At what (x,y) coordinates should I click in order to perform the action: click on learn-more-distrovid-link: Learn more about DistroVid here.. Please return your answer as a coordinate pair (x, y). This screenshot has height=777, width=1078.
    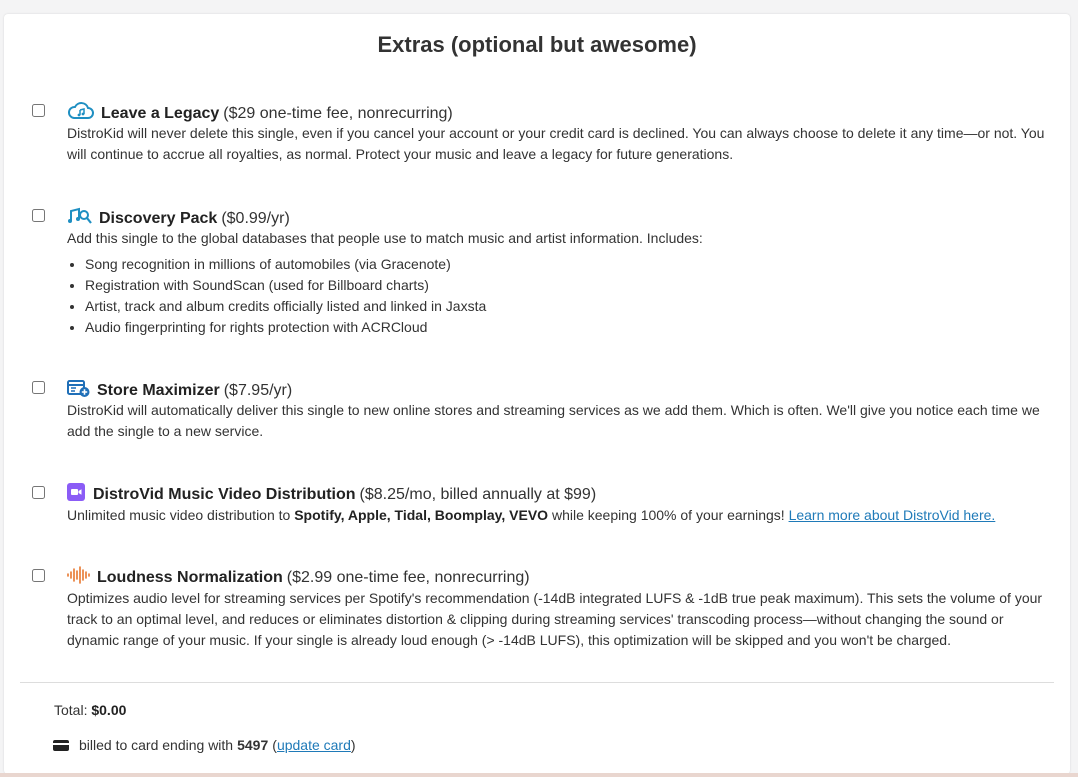
    Looking at the image, I should click on (892, 515).